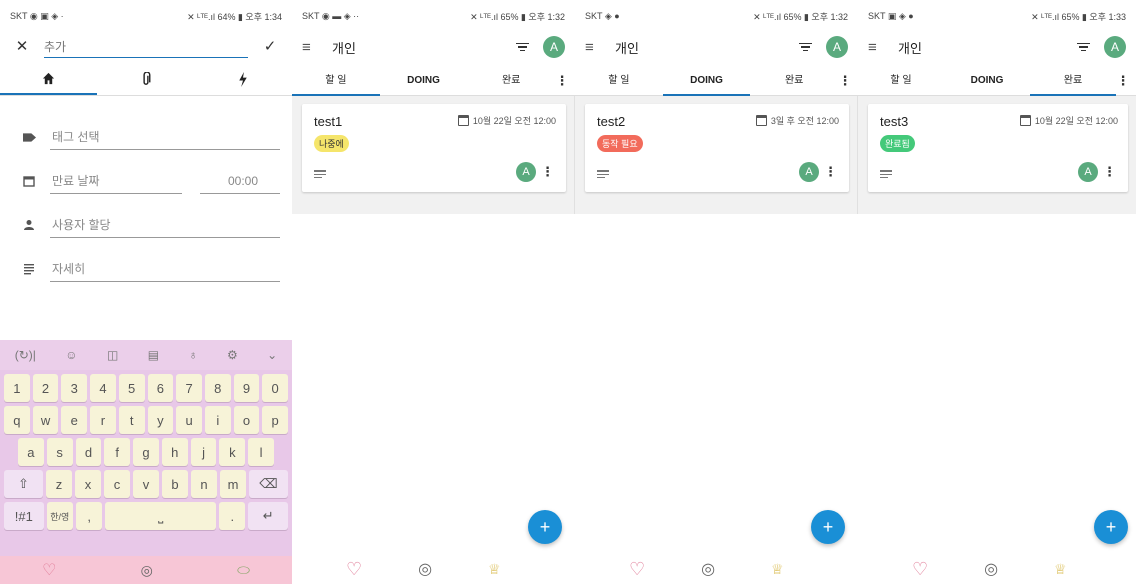 The height and width of the screenshot is (584, 1136). What do you see at coordinates (717, 148) in the screenshot?
I see `task-card: test2 3일 후 오전 12:00 동작 필요 A ⋮` at bounding box center [717, 148].